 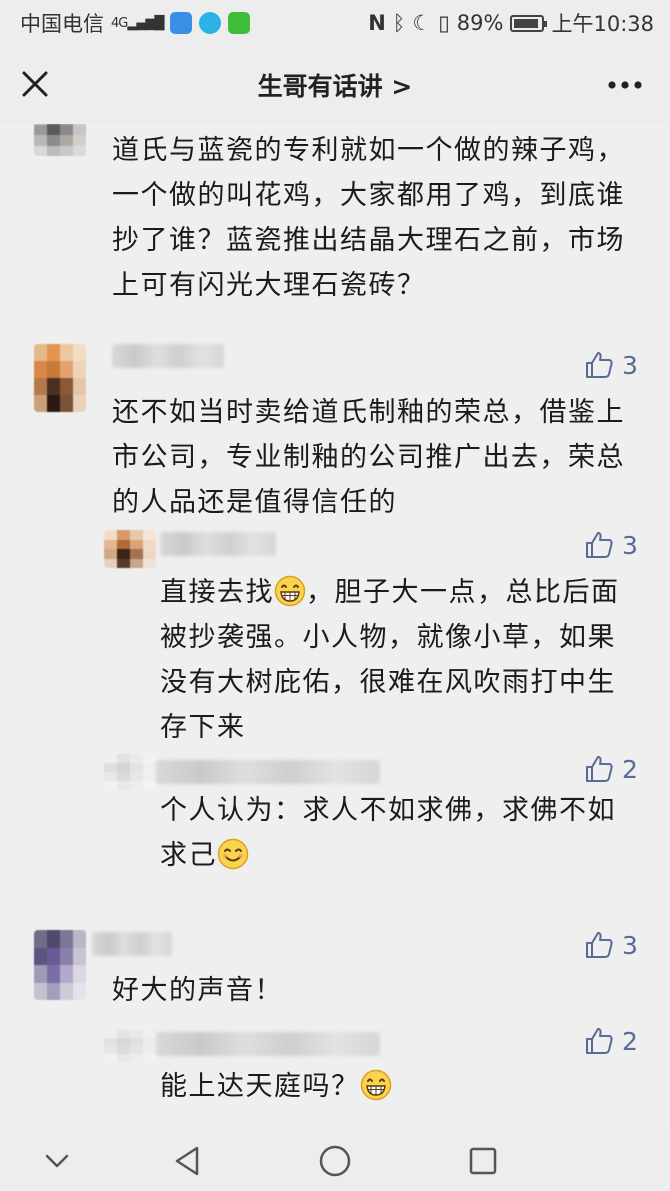 I want to click on recents-square-icon, so click(x=483, y=1161).